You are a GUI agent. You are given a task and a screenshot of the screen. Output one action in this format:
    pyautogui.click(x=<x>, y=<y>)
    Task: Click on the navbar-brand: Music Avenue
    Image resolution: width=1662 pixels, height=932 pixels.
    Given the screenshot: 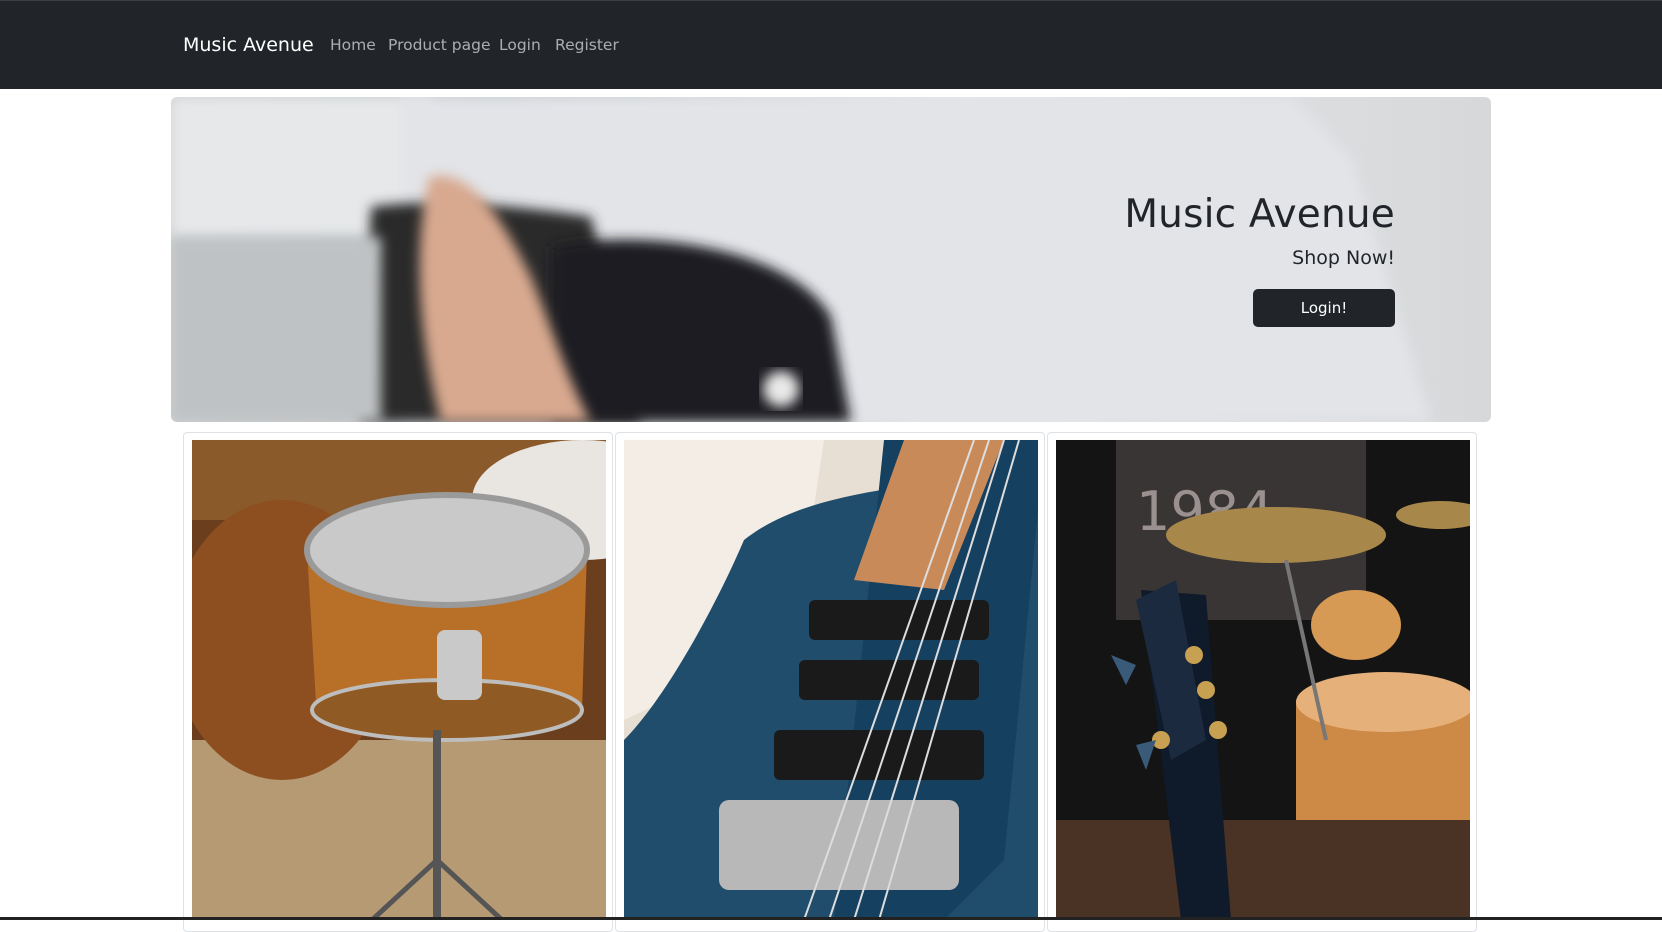 What is the action you would take?
    pyautogui.click(x=248, y=45)
    